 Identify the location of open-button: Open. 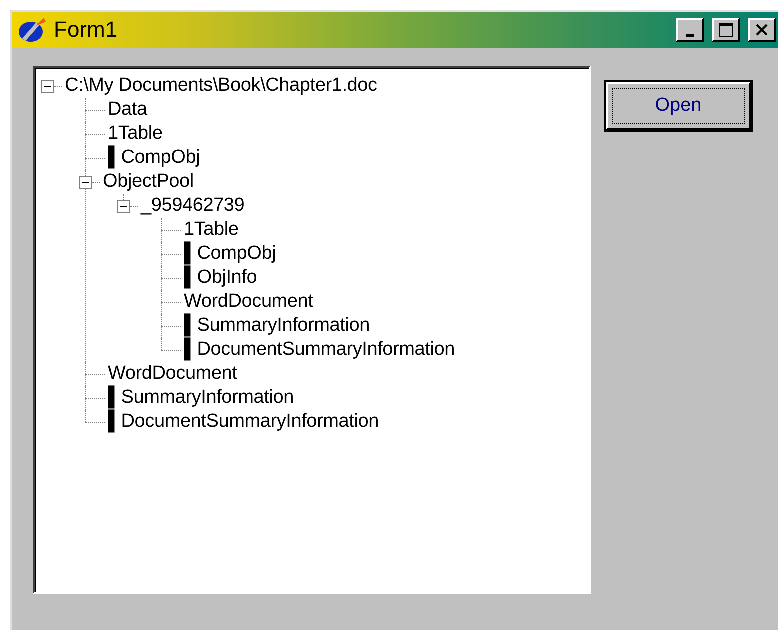
(678, 106).